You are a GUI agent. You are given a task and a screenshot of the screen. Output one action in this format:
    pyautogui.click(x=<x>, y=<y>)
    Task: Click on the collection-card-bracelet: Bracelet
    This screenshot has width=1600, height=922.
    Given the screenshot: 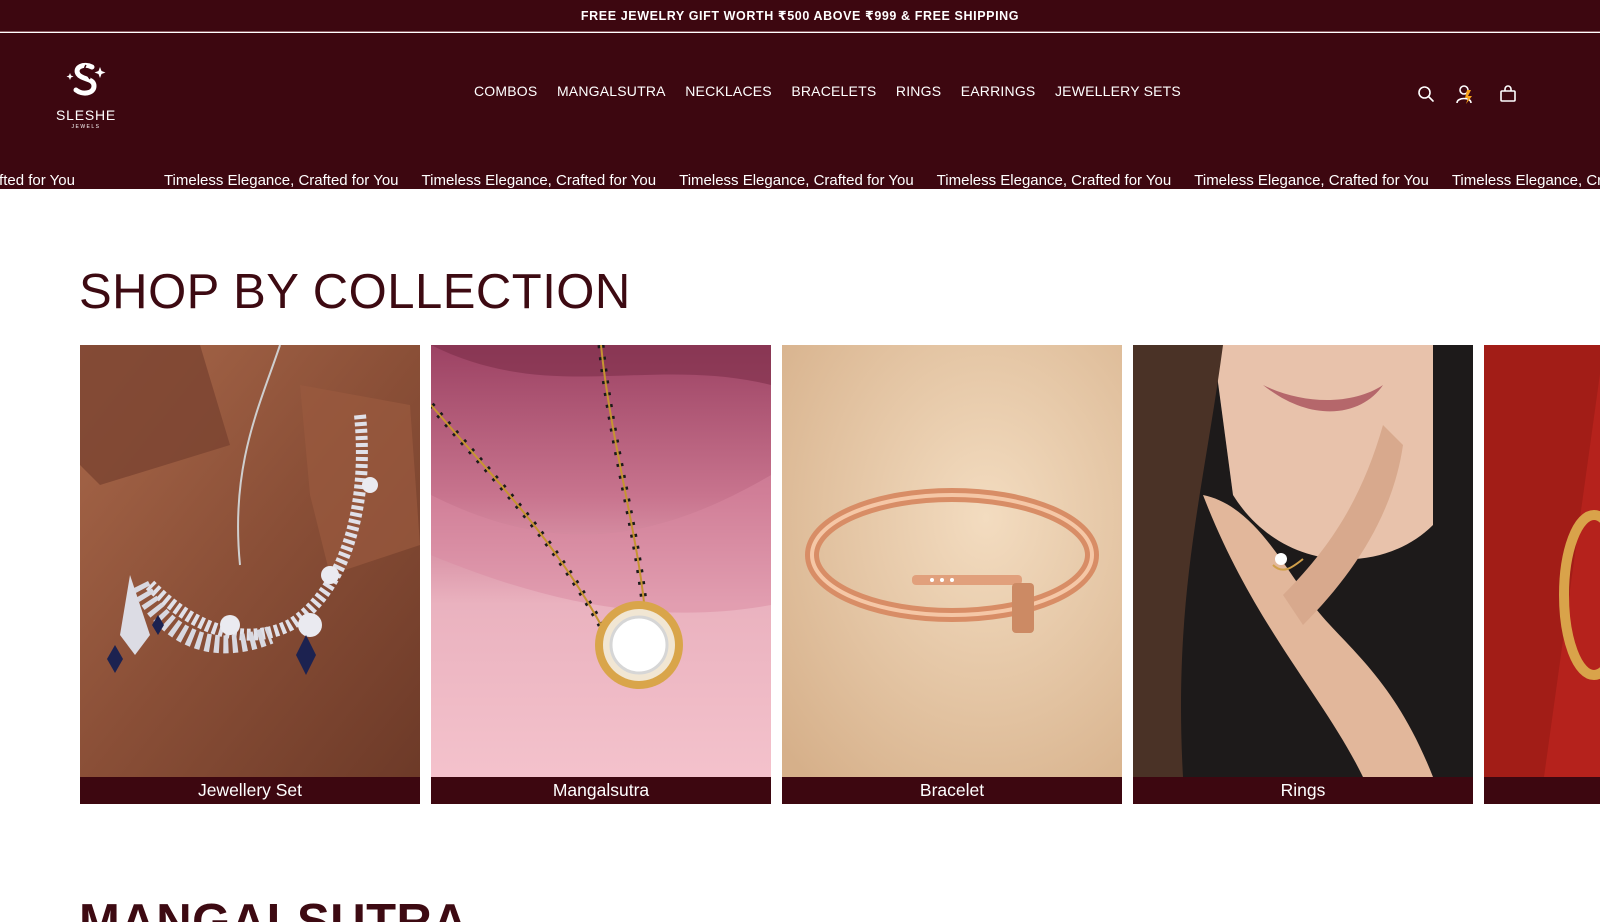 What is the action you would take?
    pyautogui.click(x=952, y=575)
    